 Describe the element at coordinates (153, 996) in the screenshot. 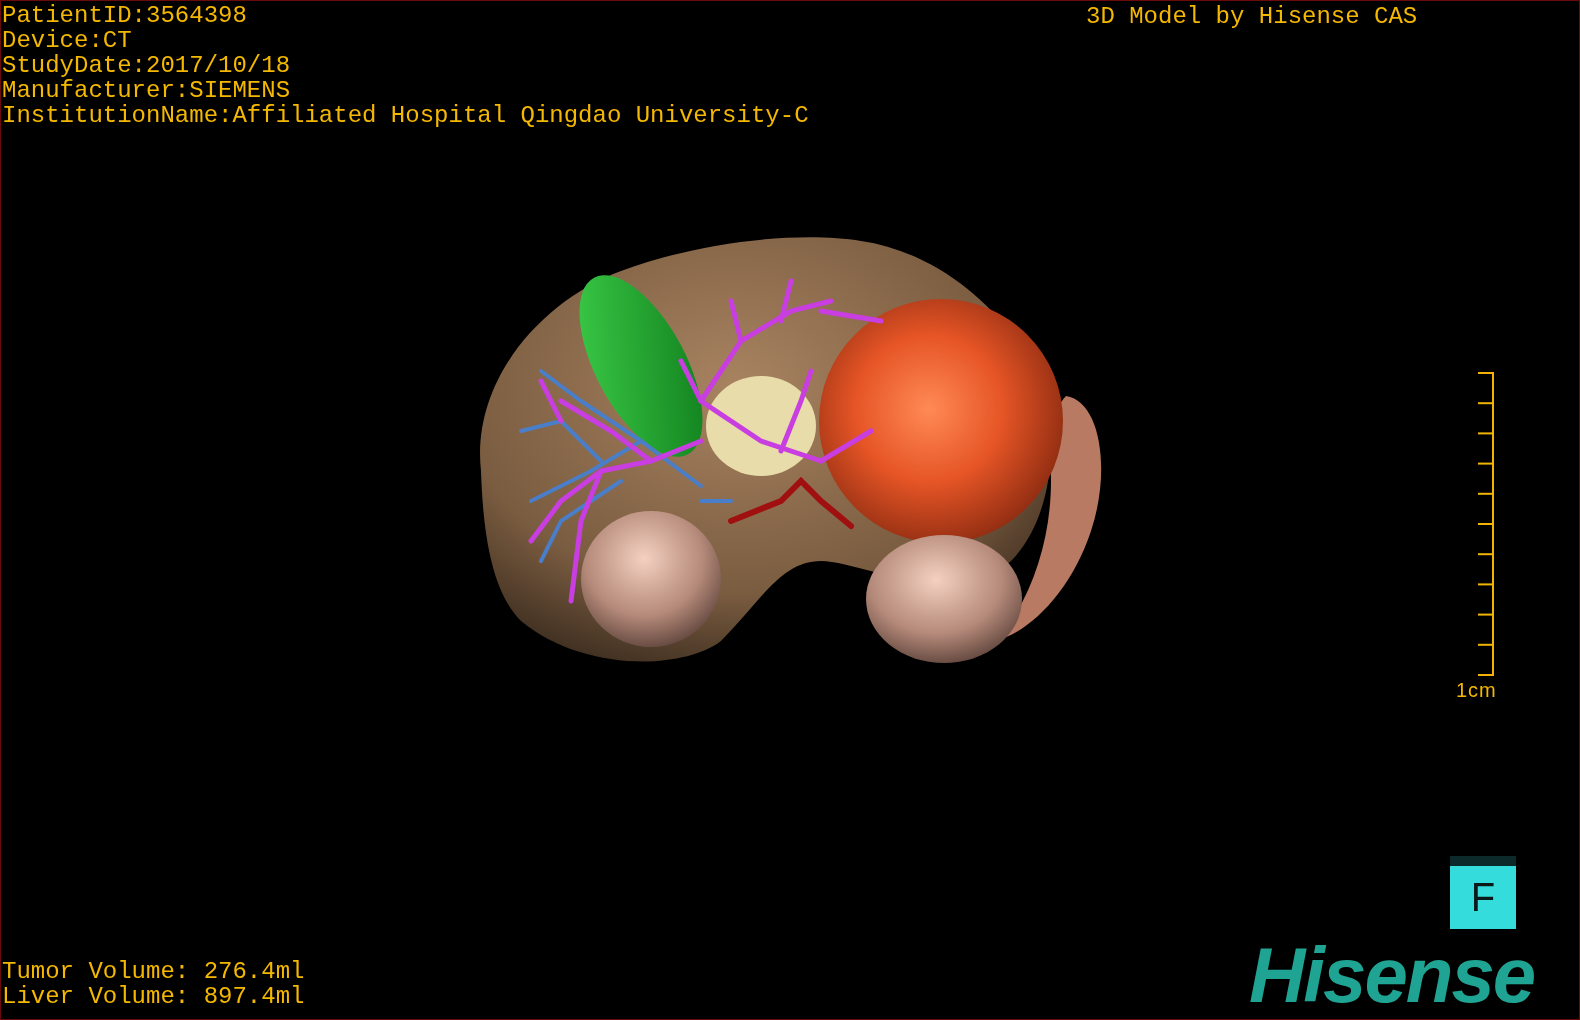

I see `volume-reading: Liver Volume: 897.4ml` at that location.